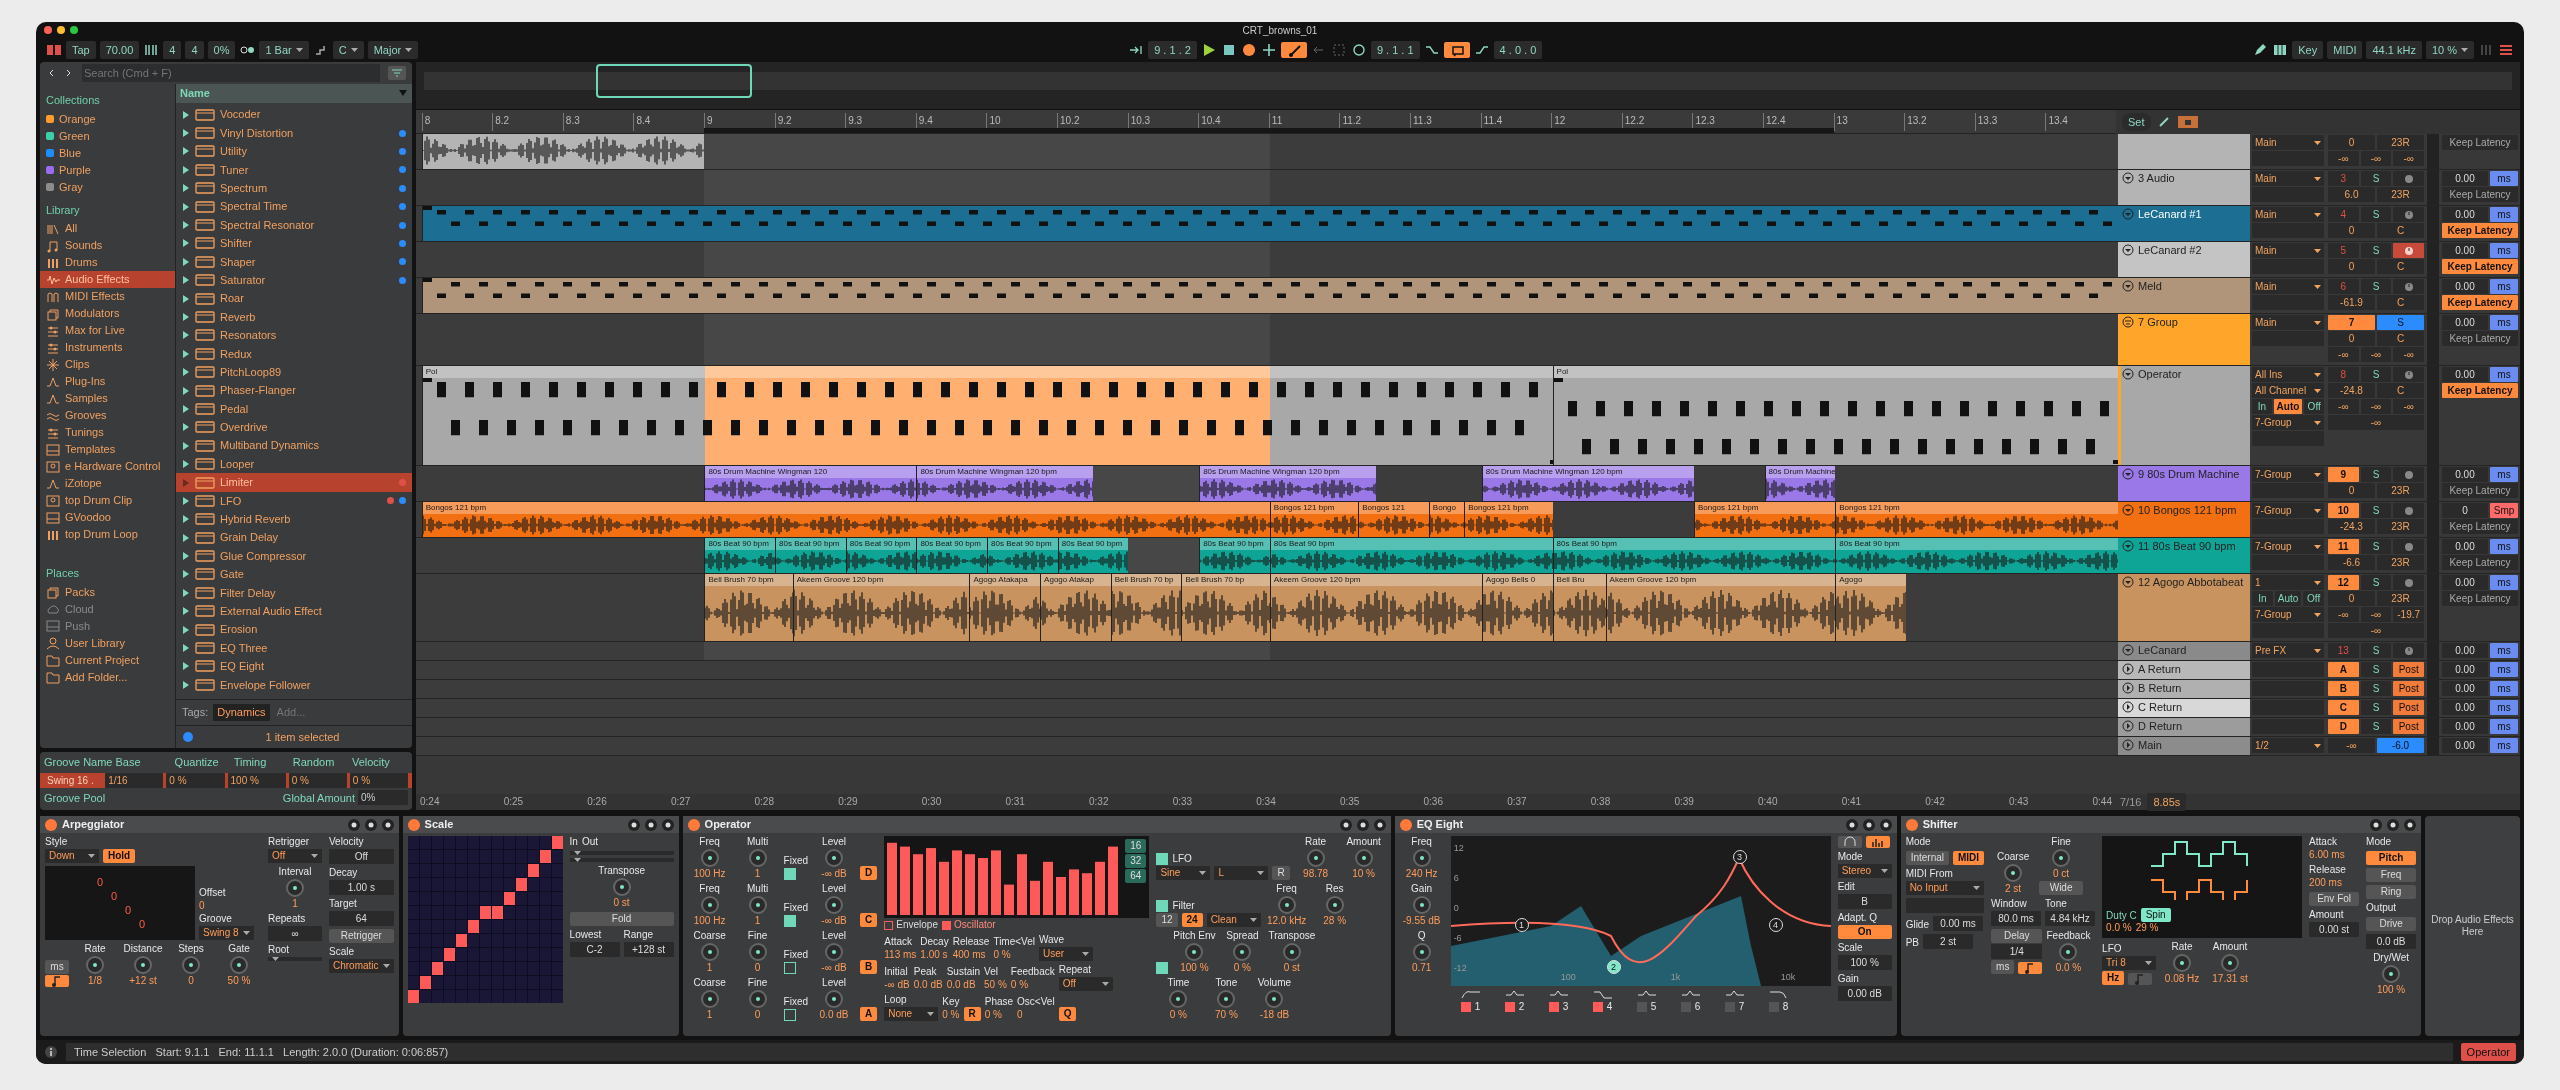 The width and height of the screenshot is (2560, 1090). What do you see at coordinates (1241, 873) in the screenshot?
I see `dropdown: L` at bounding box center [1241, 873].